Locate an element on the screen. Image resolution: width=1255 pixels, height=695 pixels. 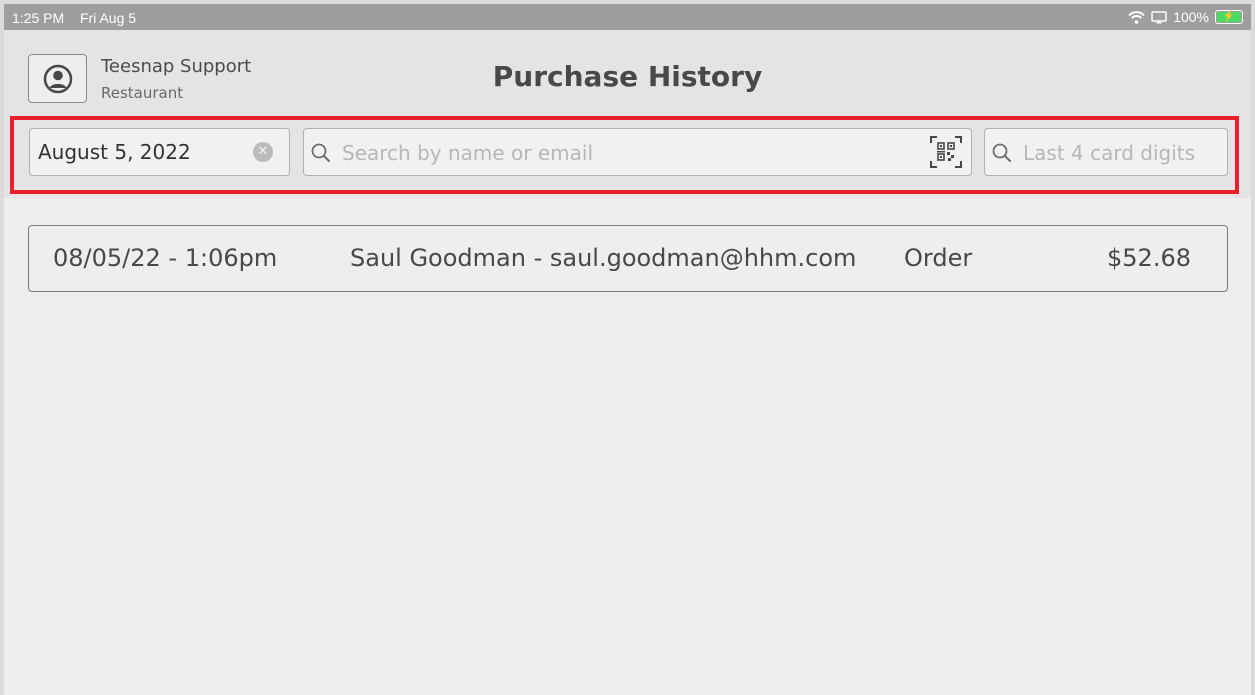
date-filter-field: August 5, 2022 ✕ is located at coordinates (159, 152).